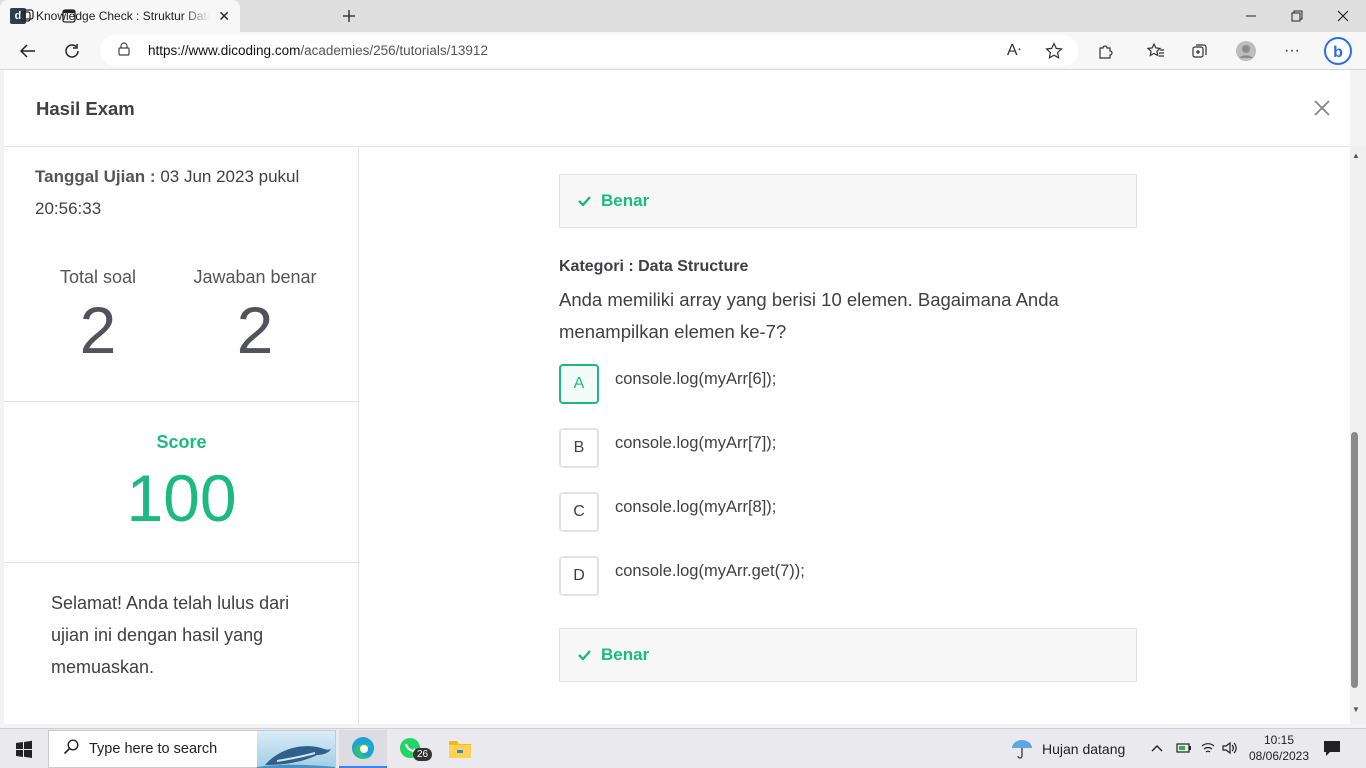  I want to click on wifi-icon, so click(1208, 750).